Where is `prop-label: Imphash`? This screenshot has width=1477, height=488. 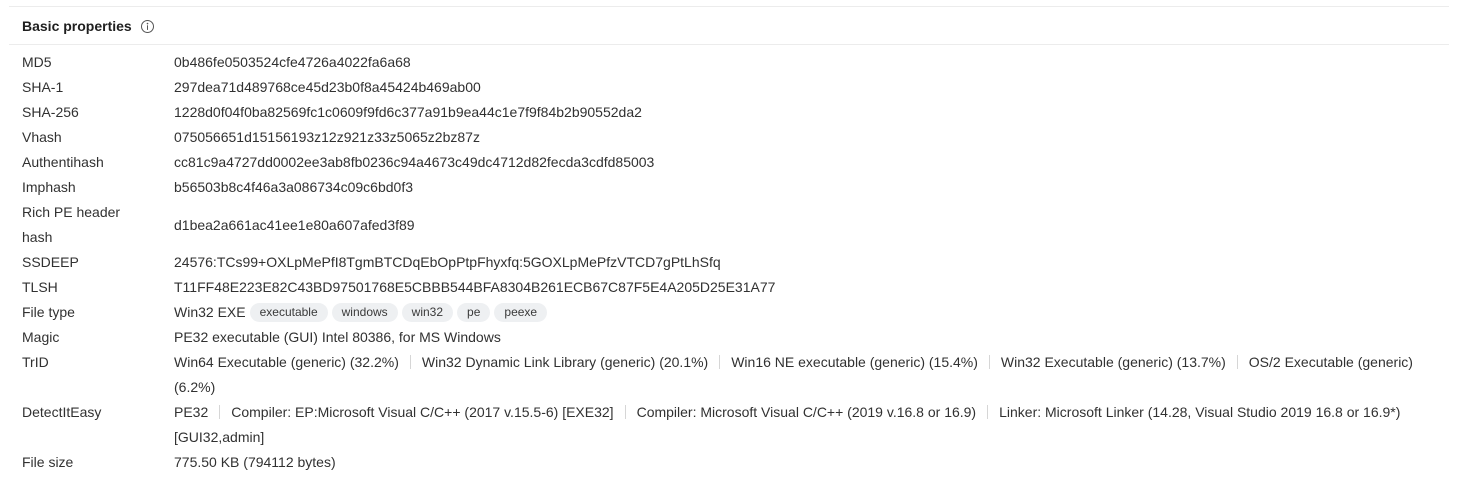
prop-label: Imphash is located at coordinates (49, 187).